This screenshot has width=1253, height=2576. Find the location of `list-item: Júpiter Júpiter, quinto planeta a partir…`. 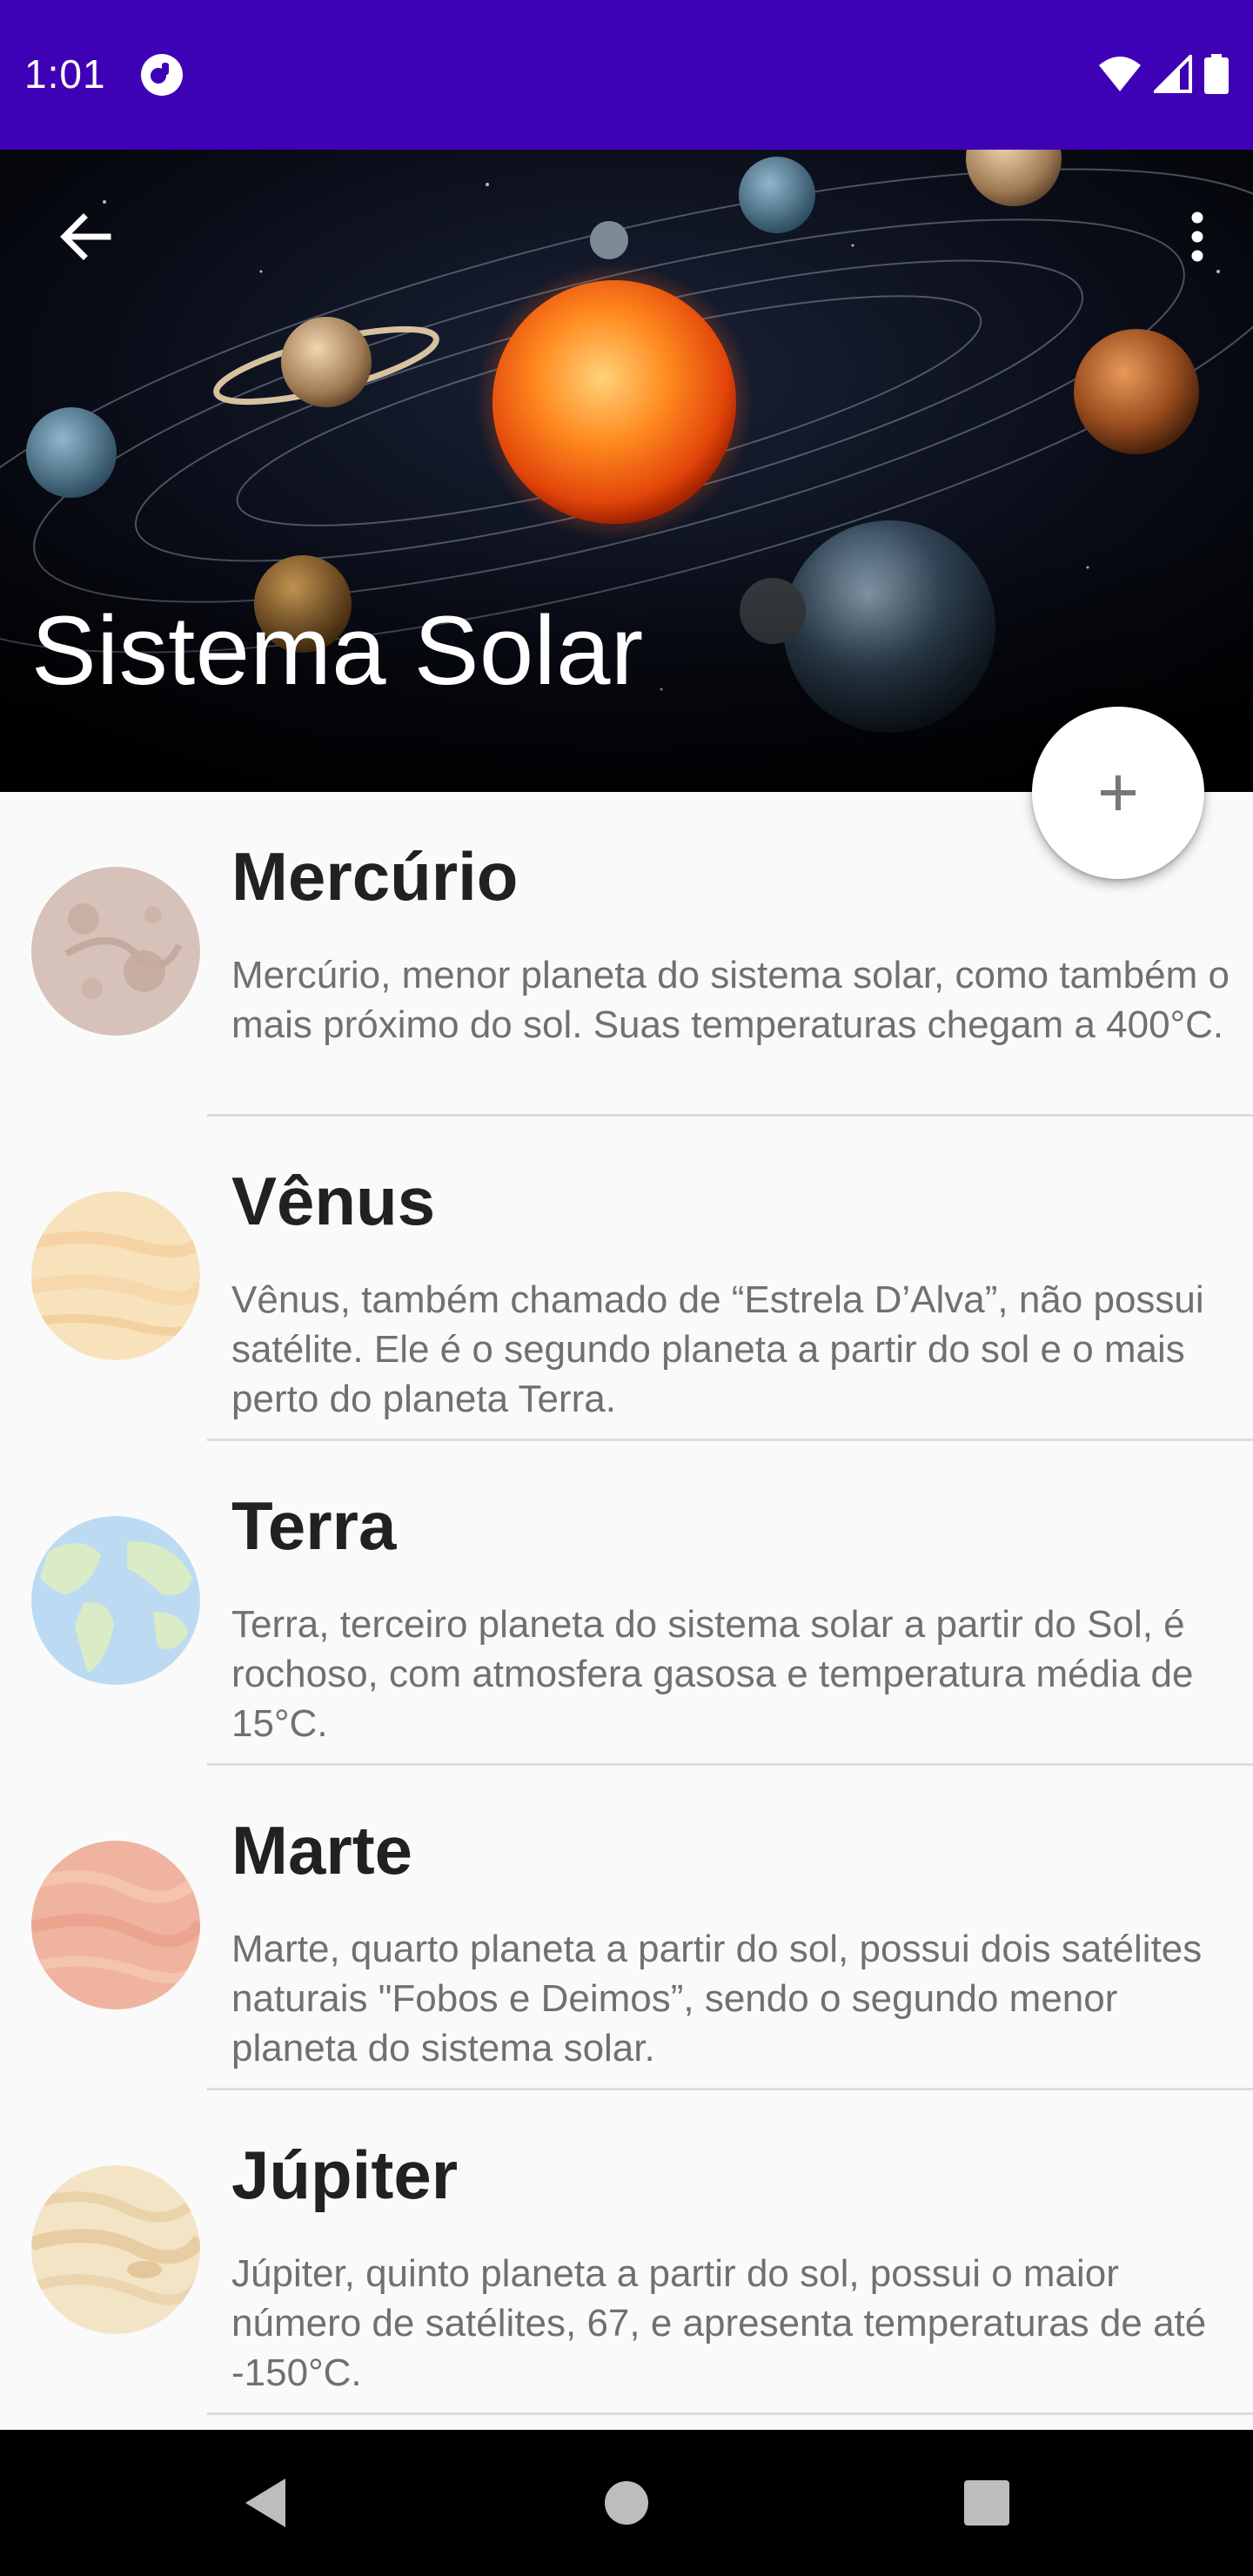

list-item: Júpiter Júpiter, quinto planeta a partir… is located at coordinates (626, 2252).